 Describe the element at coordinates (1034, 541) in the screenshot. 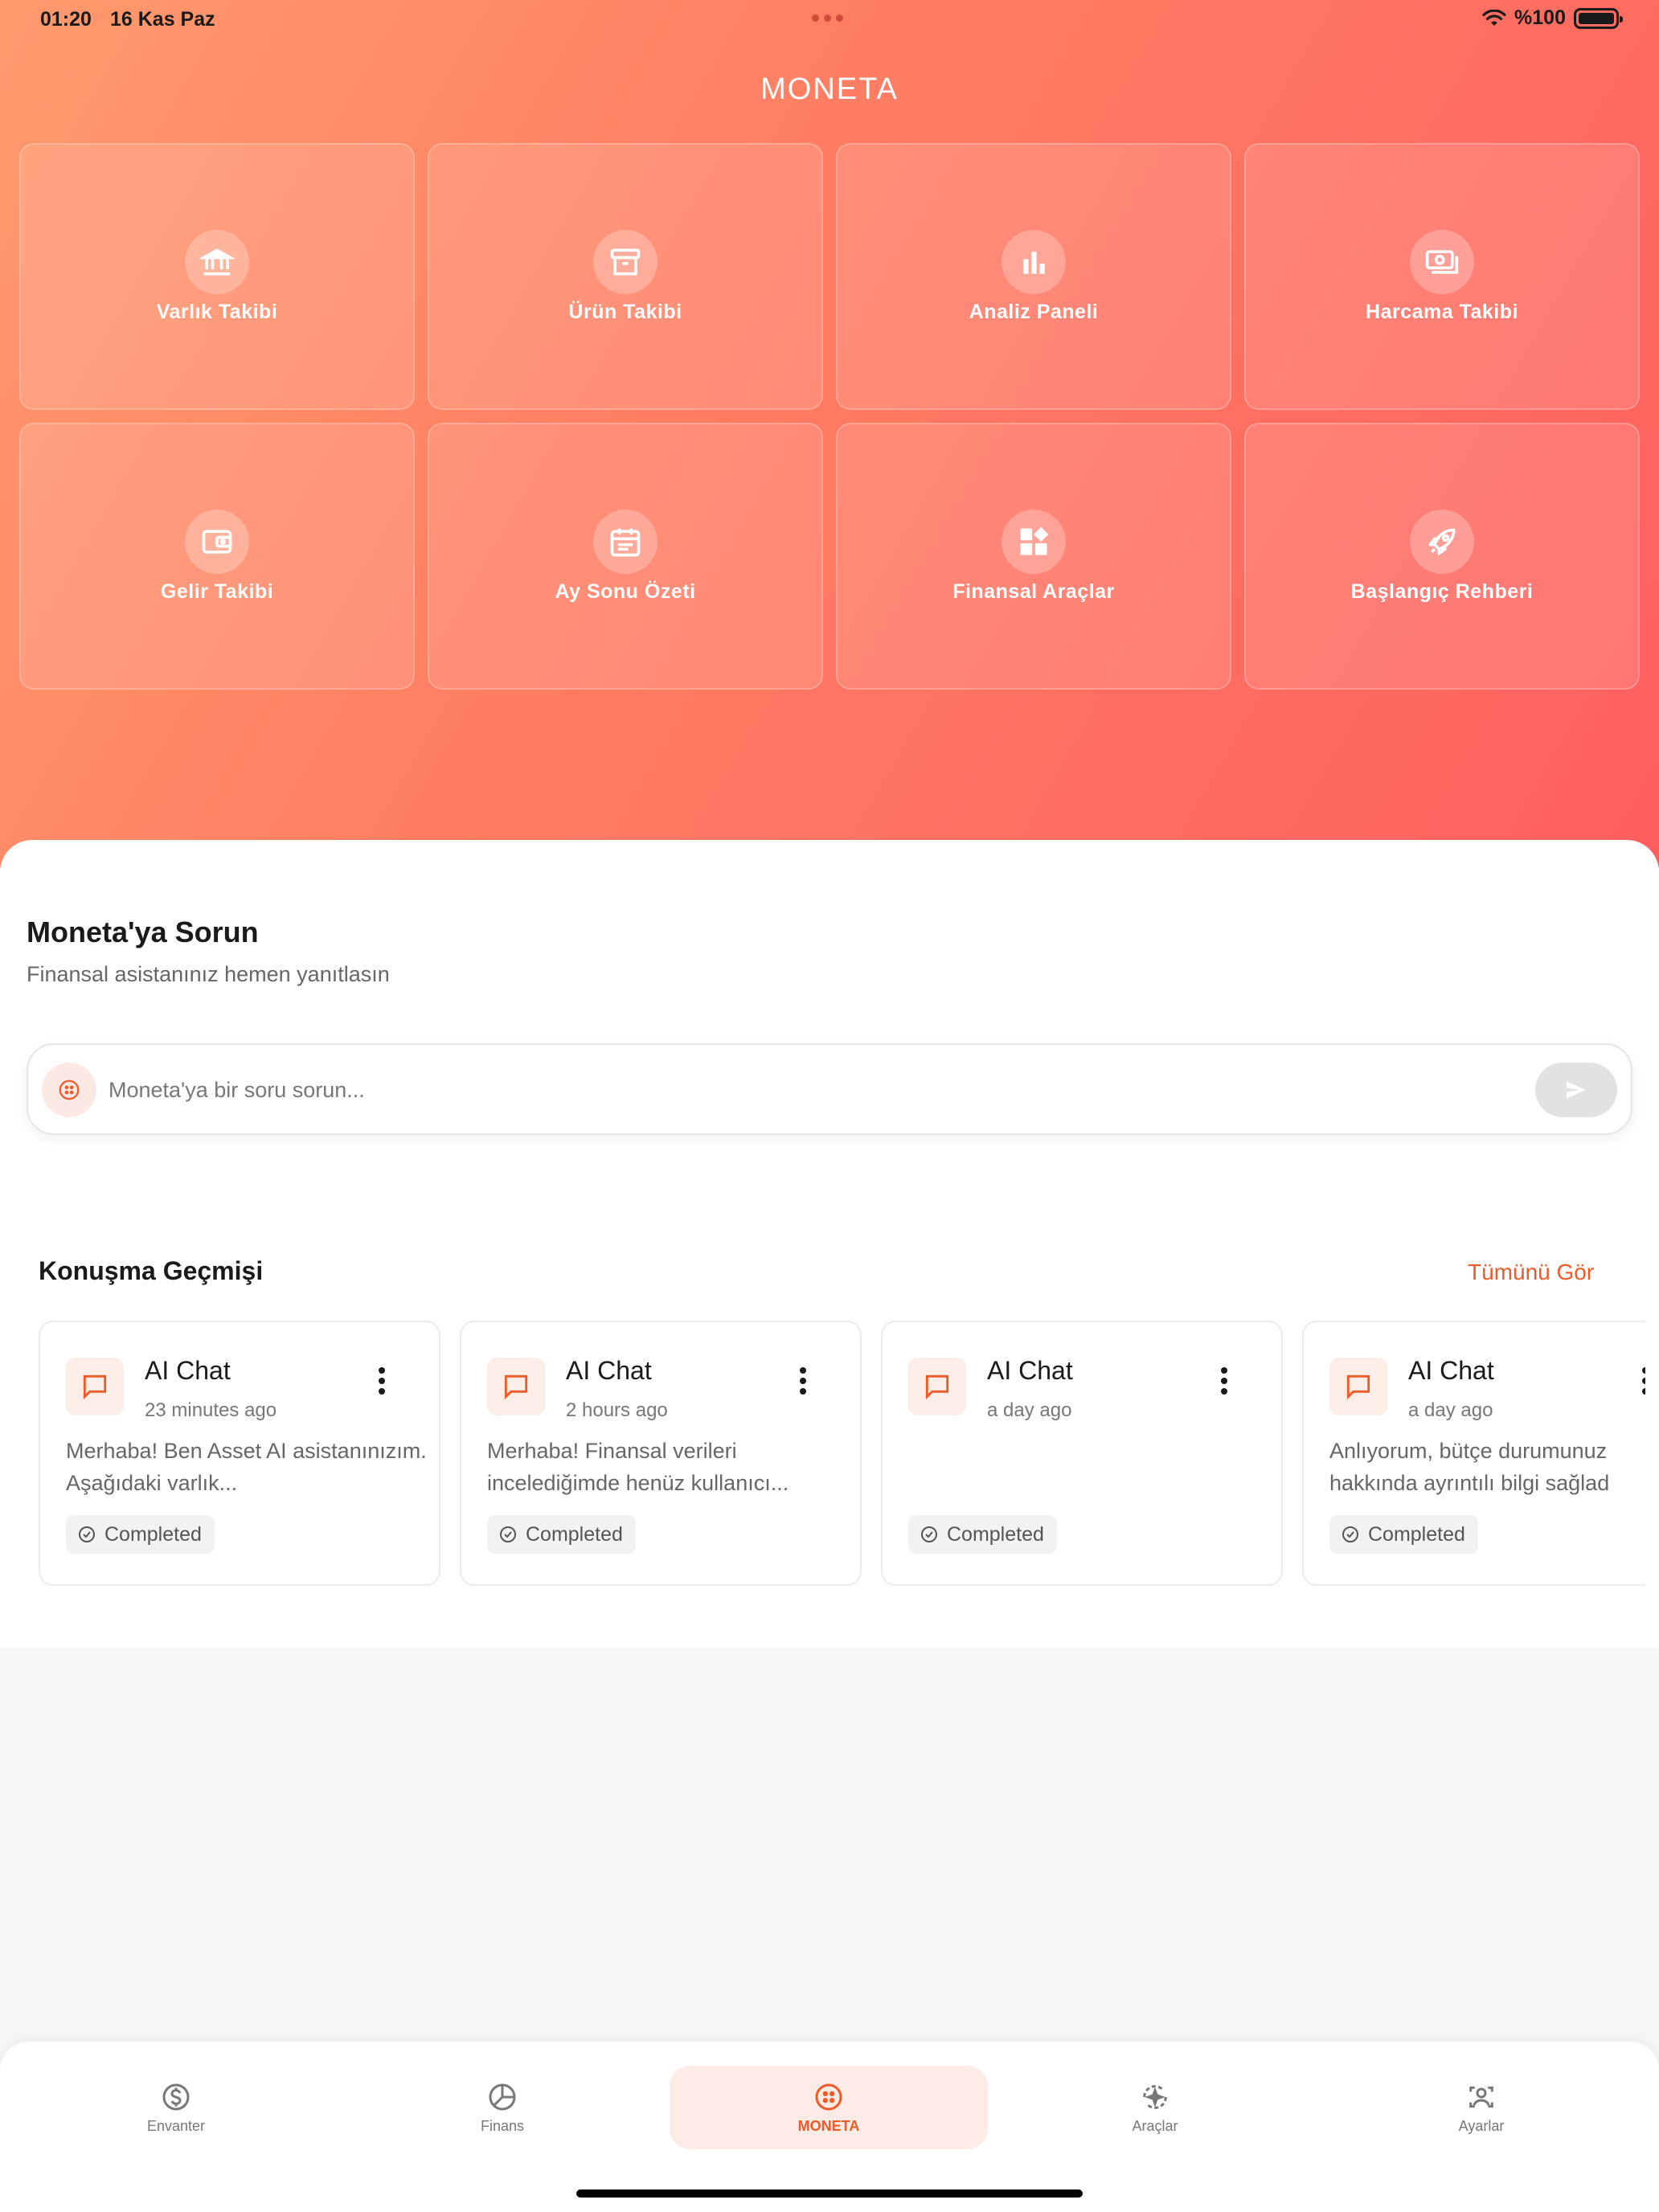

I see `widgets-icon` at that location.